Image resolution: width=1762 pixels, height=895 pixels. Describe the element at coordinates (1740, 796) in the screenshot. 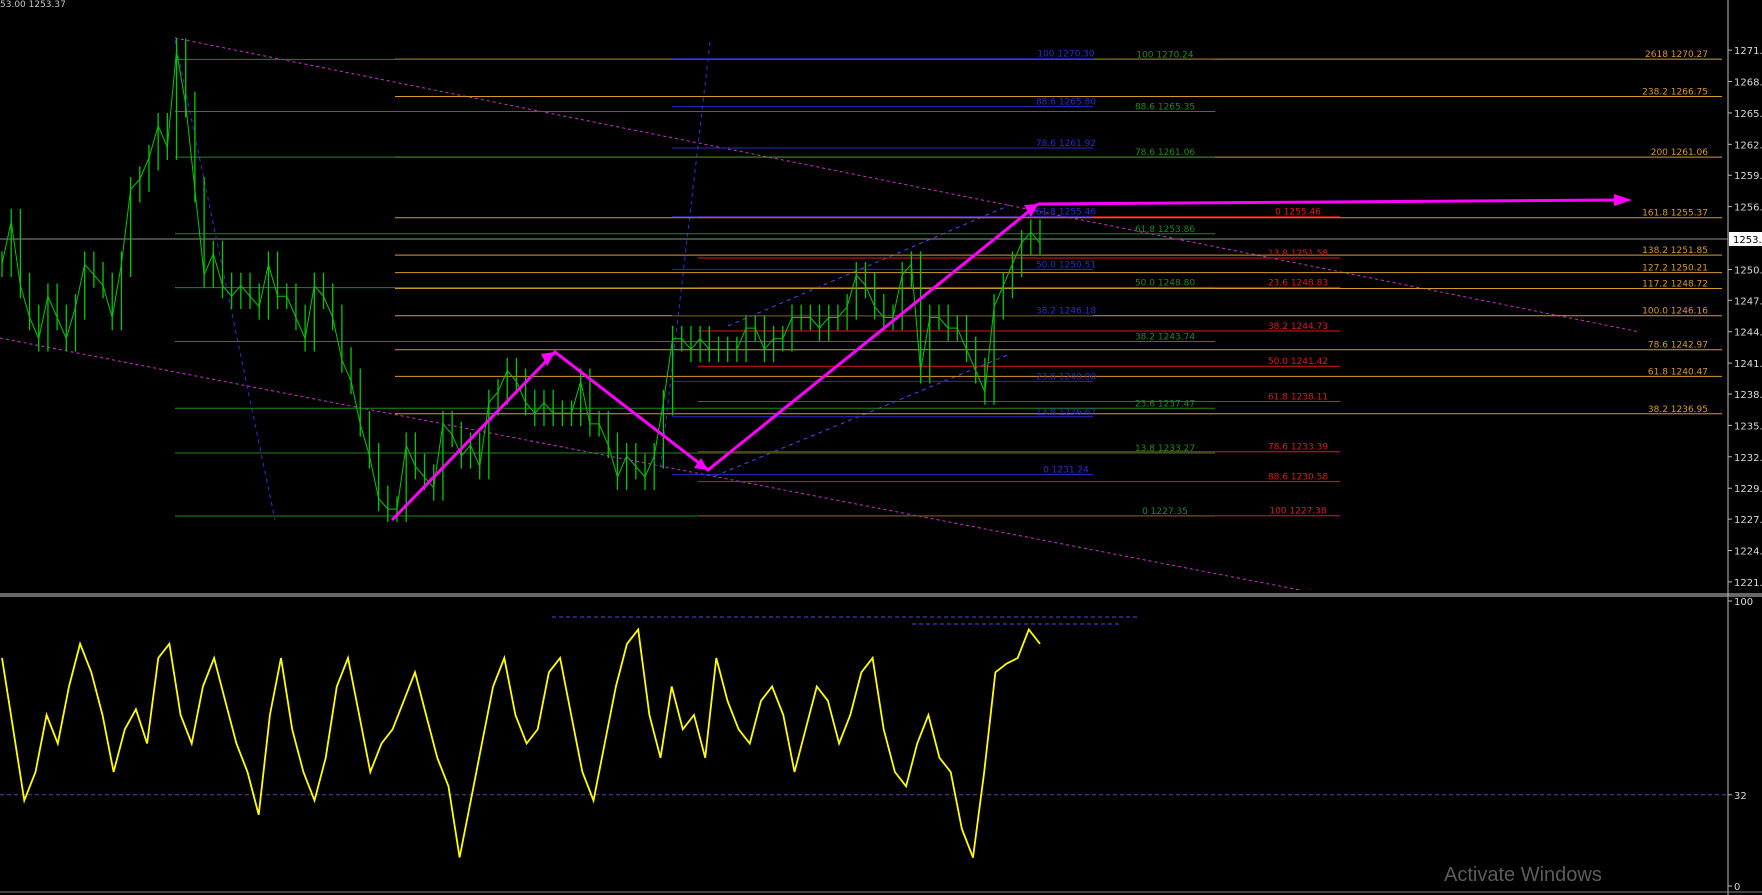

I see `oscillator-tick-label: 32` at that location.